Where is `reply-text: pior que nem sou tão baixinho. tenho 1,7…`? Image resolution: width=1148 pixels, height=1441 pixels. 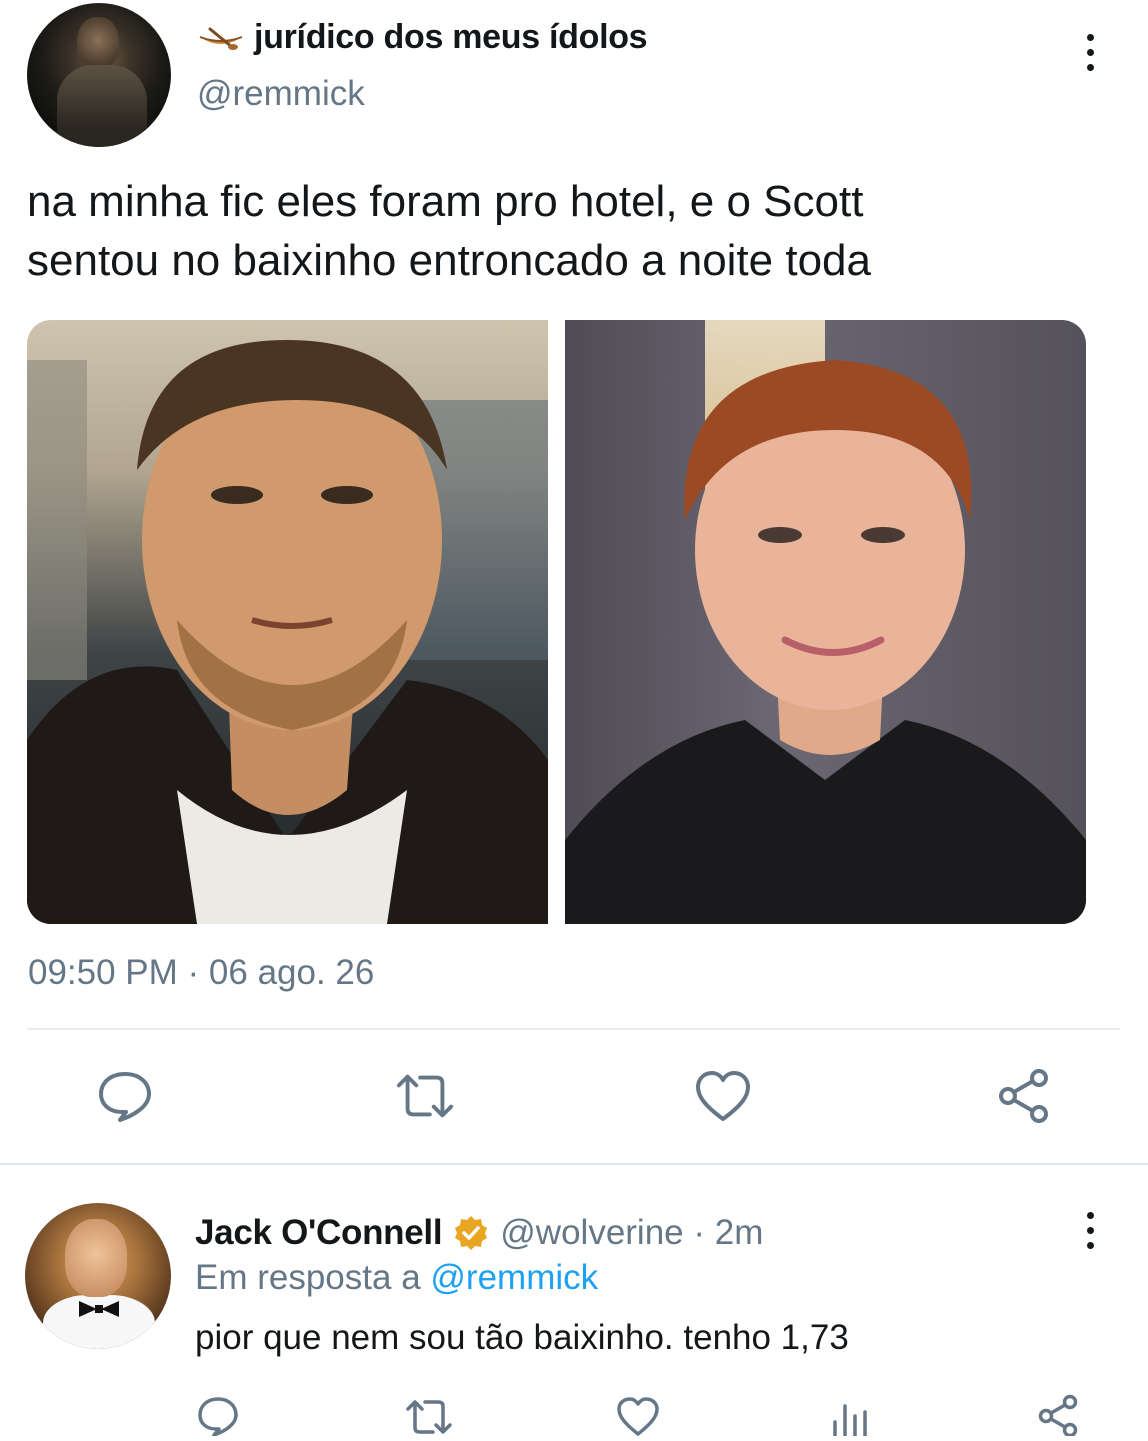
reply-text: pior que nem sou tão baixinho. tenho 1,7… is located at coordinates (522, 1337).